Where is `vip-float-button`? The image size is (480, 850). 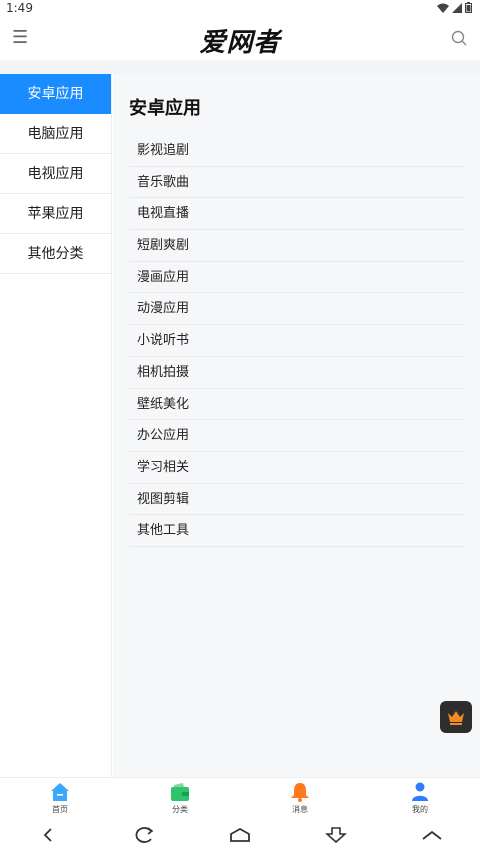 vip-float-button is located at coordinates (456, 717).